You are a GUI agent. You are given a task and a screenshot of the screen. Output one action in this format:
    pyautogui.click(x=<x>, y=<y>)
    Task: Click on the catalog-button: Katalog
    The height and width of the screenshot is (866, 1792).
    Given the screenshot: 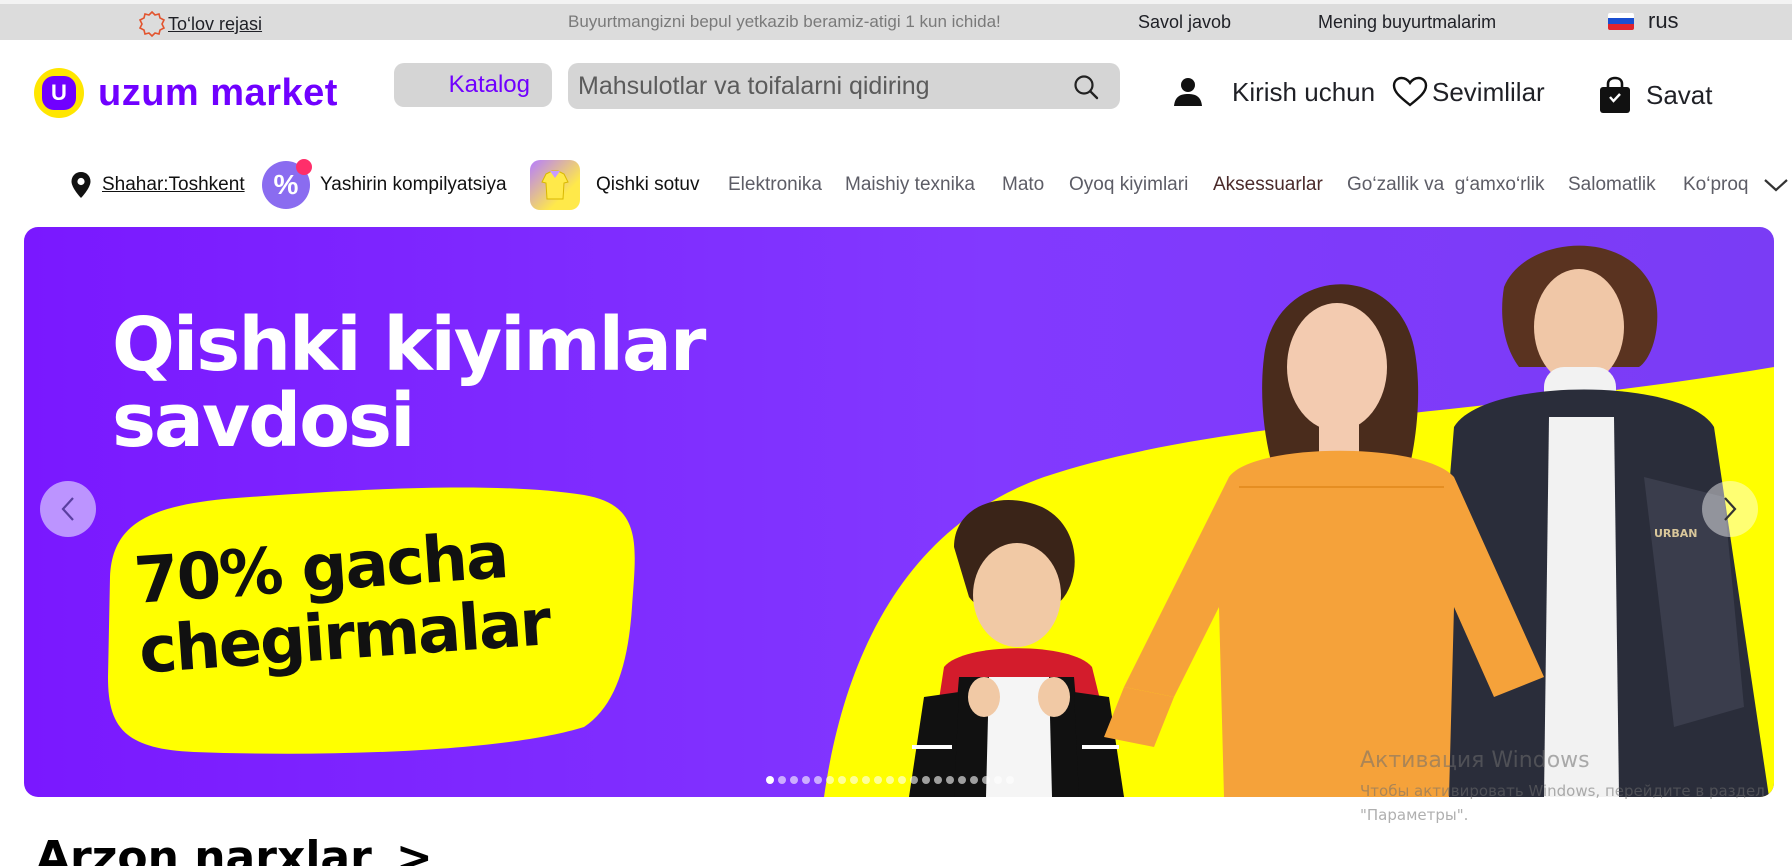 What is the action you would take?
    pyautogui.click(x=473, y=85)
    